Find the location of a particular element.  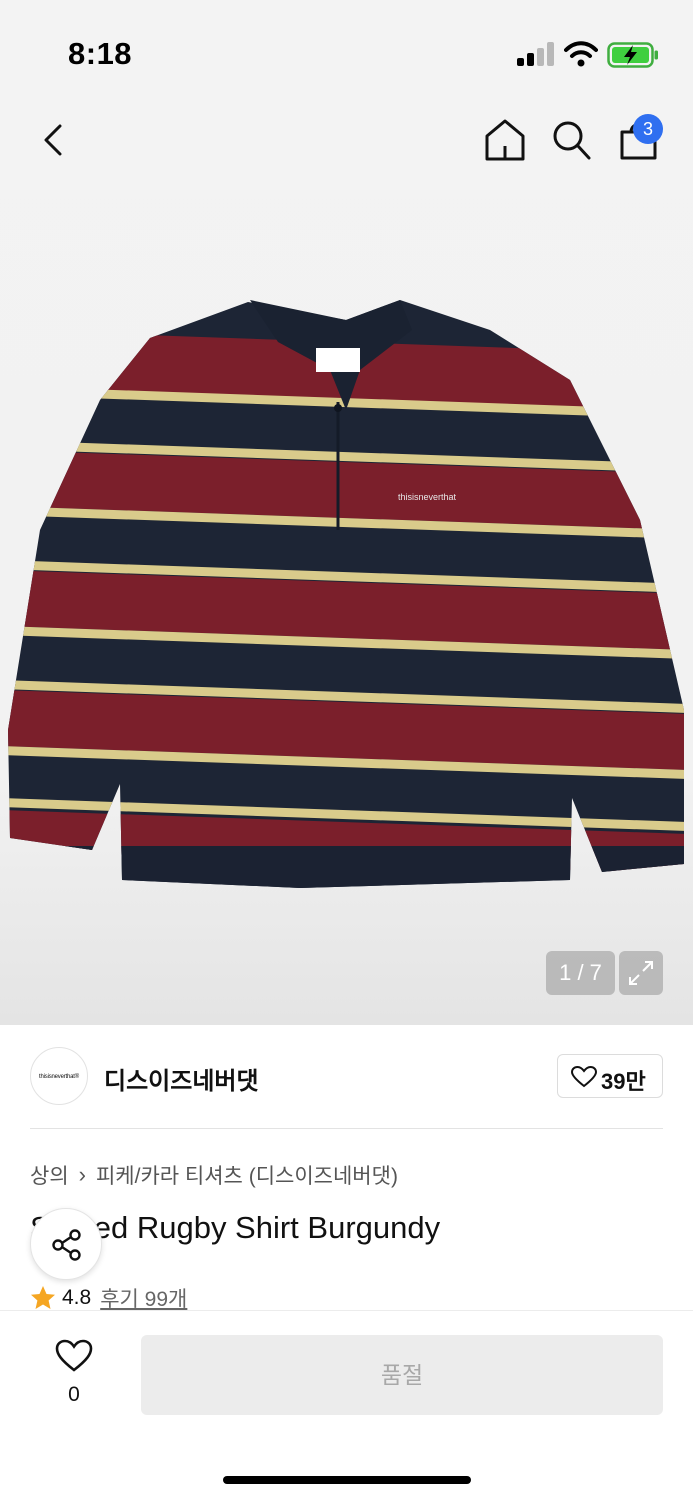

expand-image-button is located at coordinates (641, 973).